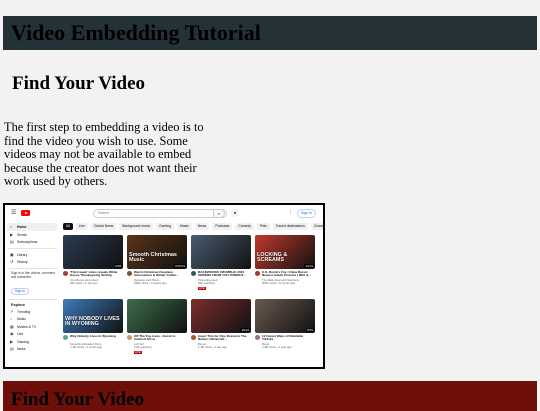 The height and width of the screenshot is (411, 540). What do you see at coordinates (165, 226) in the screenshot?
I see `filter-chip: Gaming` at bounding box center [165, 226].